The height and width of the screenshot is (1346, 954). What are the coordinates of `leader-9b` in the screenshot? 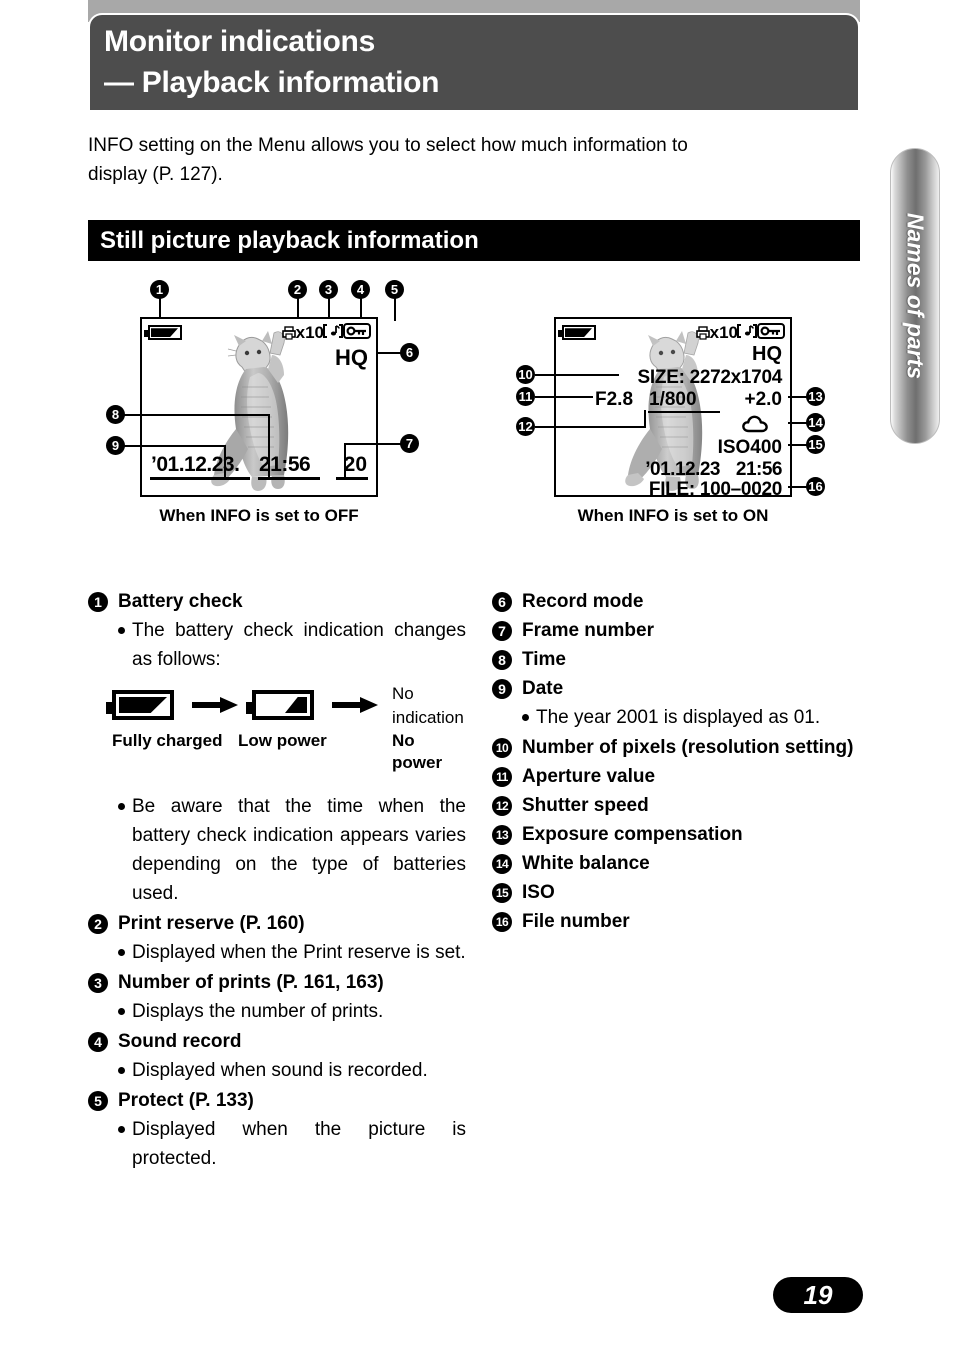 It's located at (225, 462).